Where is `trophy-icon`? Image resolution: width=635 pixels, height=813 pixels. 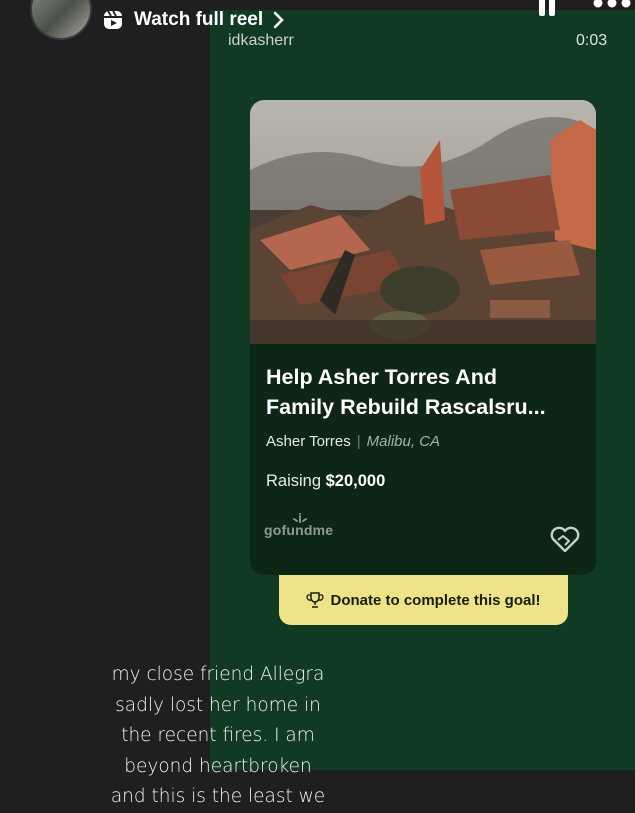
trophy-icon is located at coordinates (315, 600).